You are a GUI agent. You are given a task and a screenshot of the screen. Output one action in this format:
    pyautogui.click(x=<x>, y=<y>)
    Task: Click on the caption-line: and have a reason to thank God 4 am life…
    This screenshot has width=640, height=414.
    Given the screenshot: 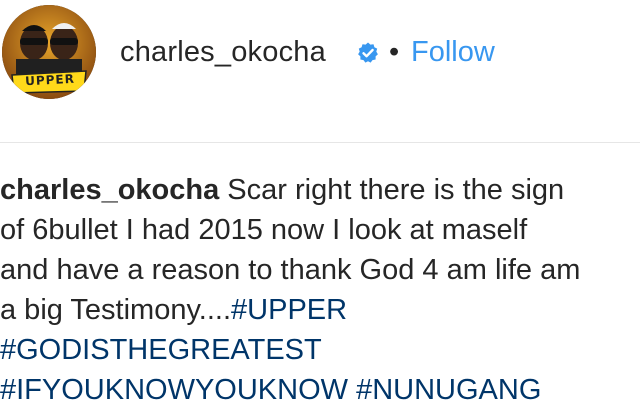 What is the action you would take?
    pyautogui.click(x=320, y=270)
    